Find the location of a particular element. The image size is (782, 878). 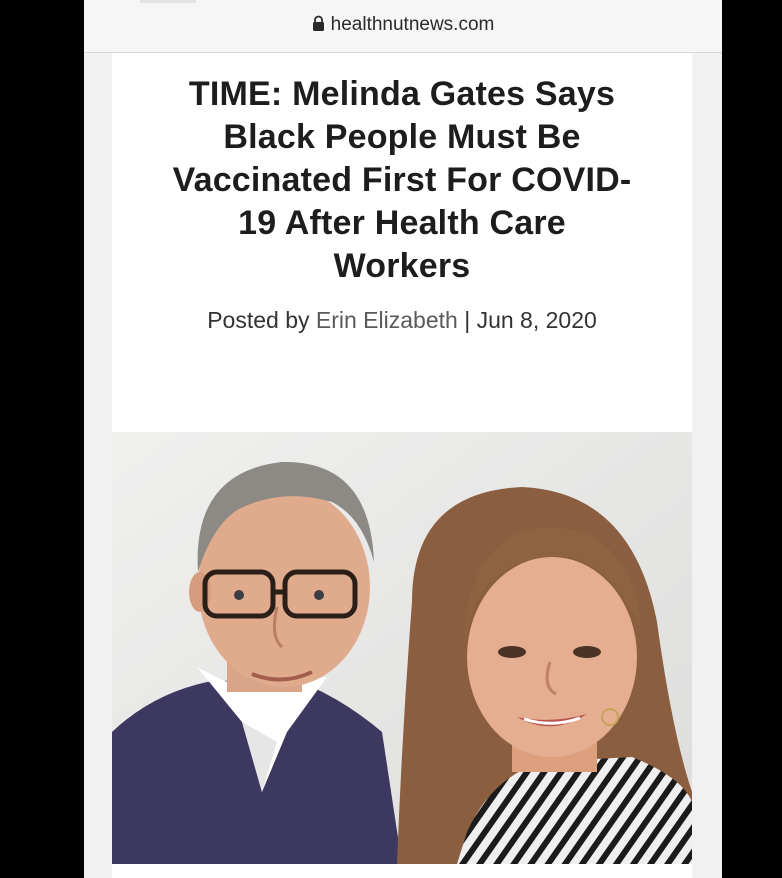

post-date: Jun 8, 2020 is located at coordinates (536, 320).